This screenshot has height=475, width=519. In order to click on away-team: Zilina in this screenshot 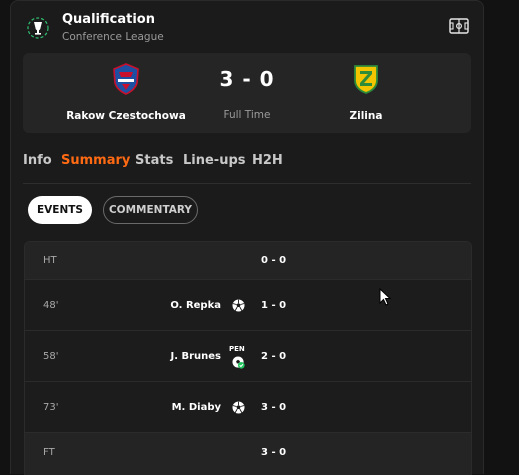, I will do `click(366, 92)`.